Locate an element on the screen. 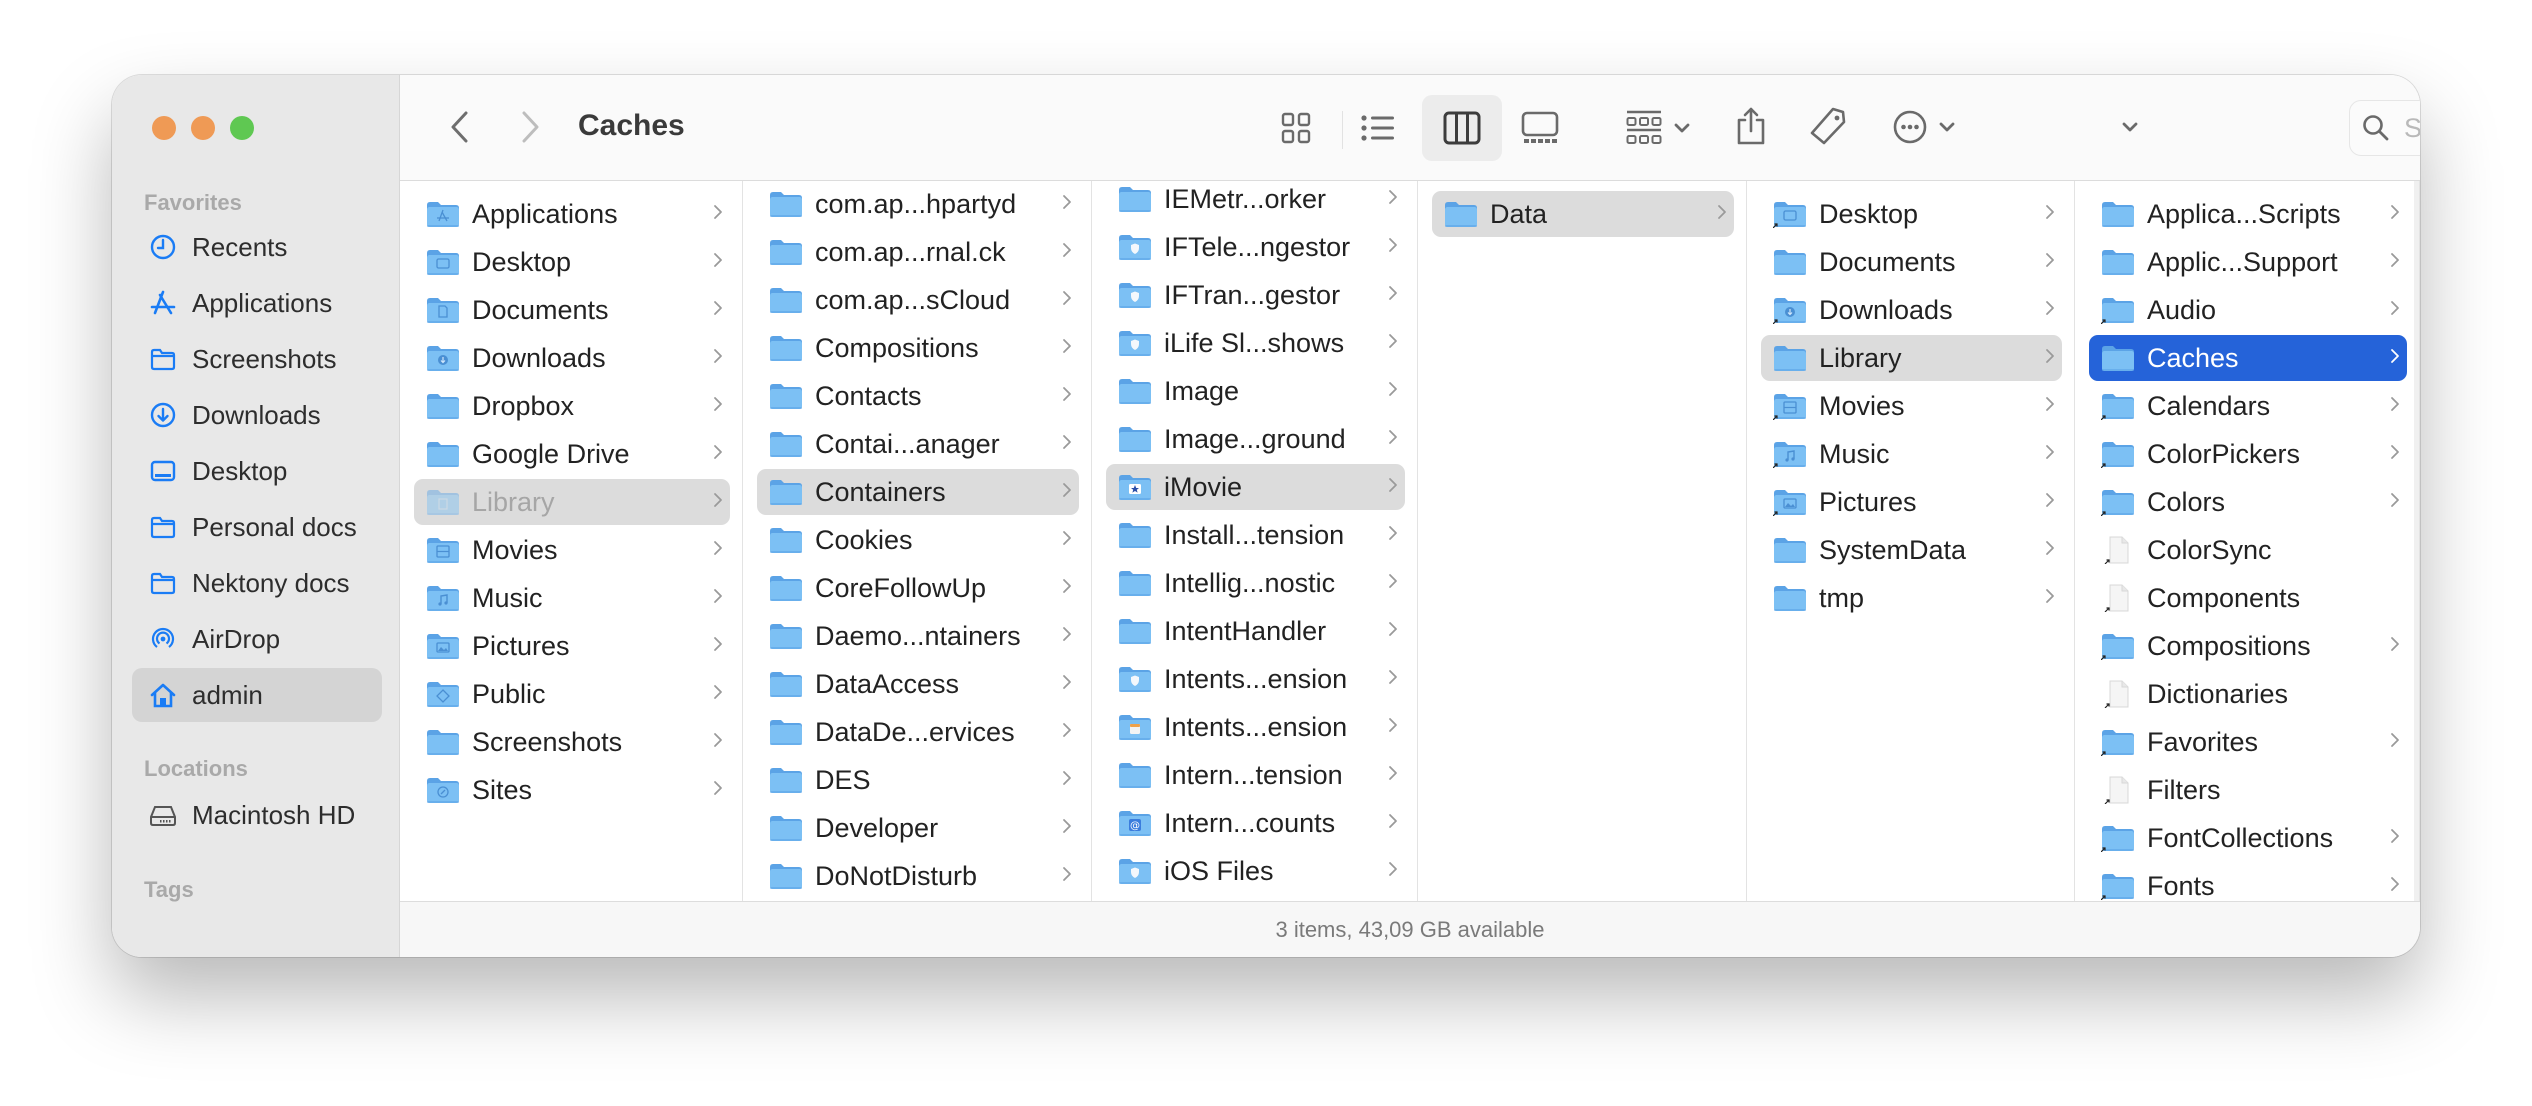  minimize-button is located at coordinates (203, 128).